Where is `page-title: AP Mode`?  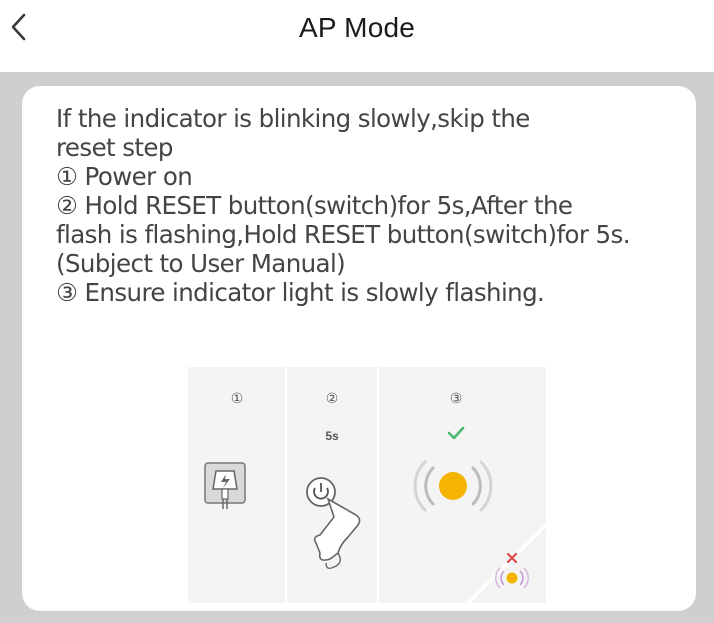 page-title: AP Mode is located at coordinates (357, 27).